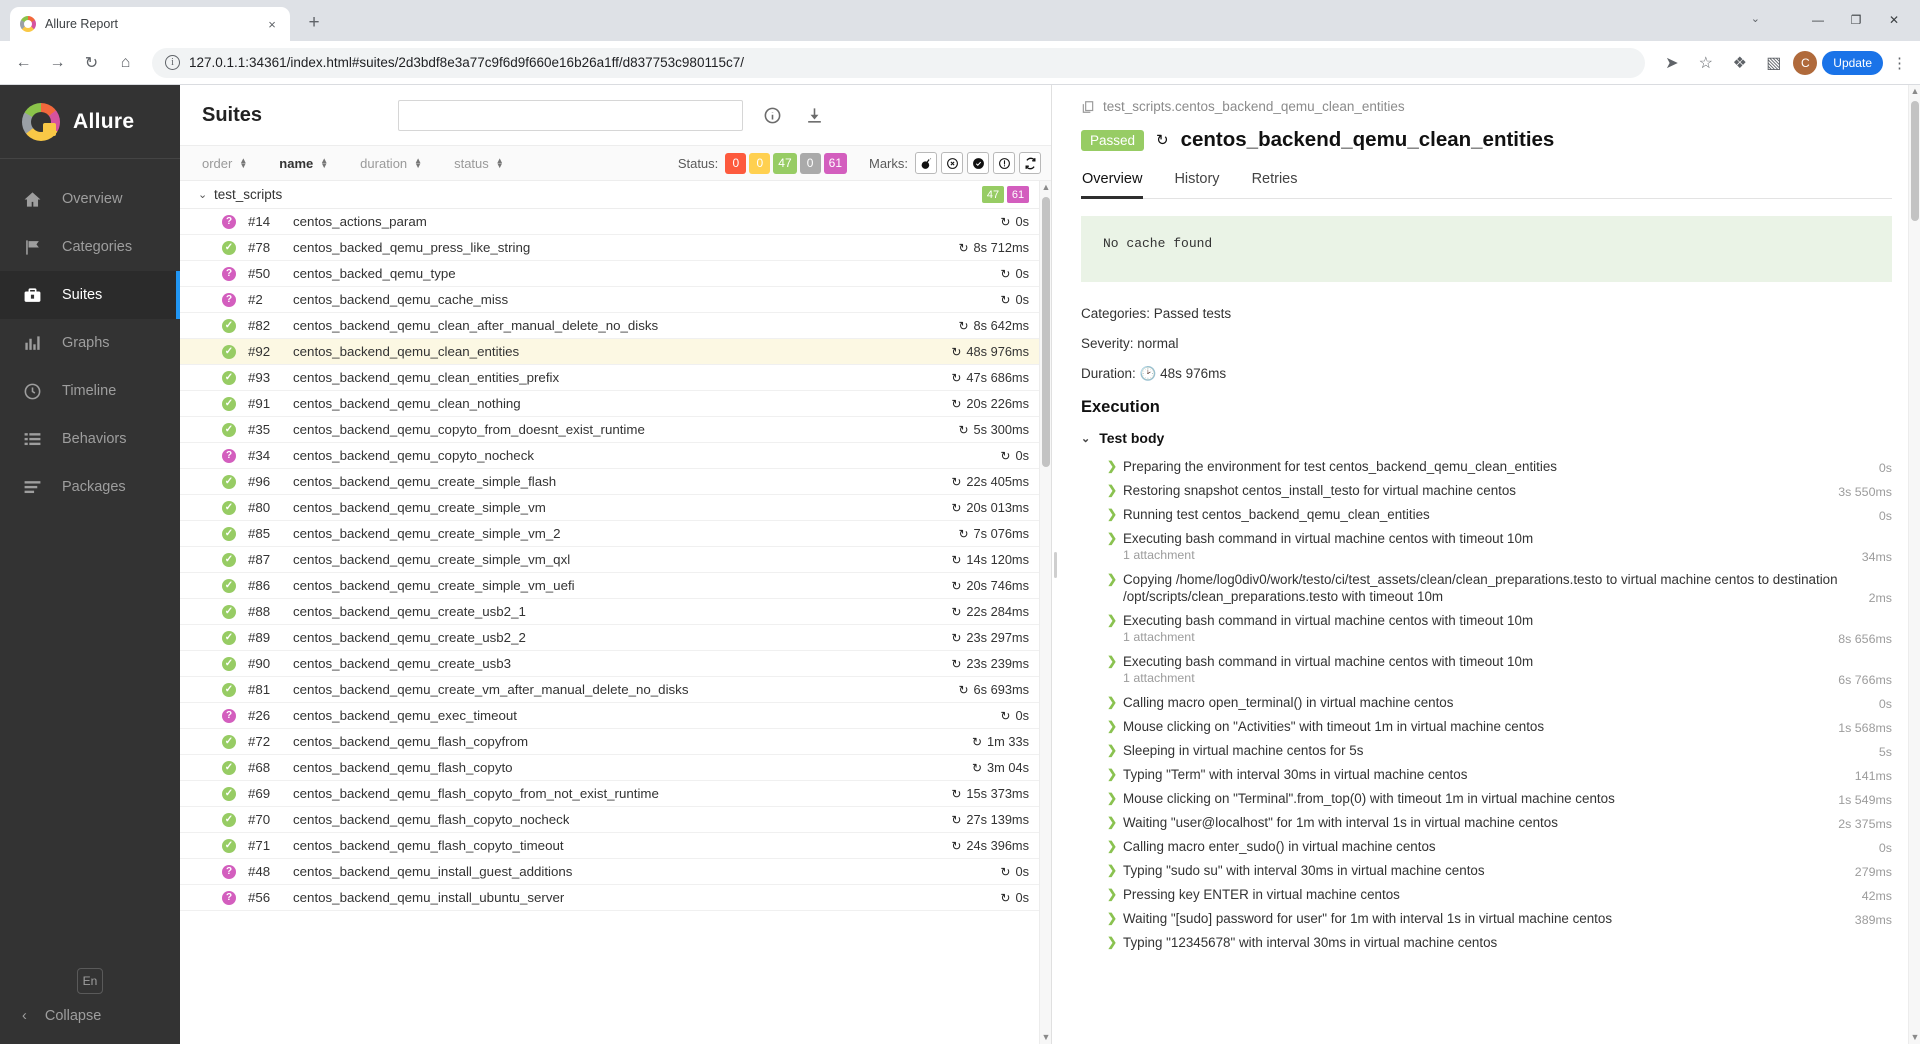 This screenshot has width=1920, height=1044. I want to click on panel-splitter, so click(1055, 564).